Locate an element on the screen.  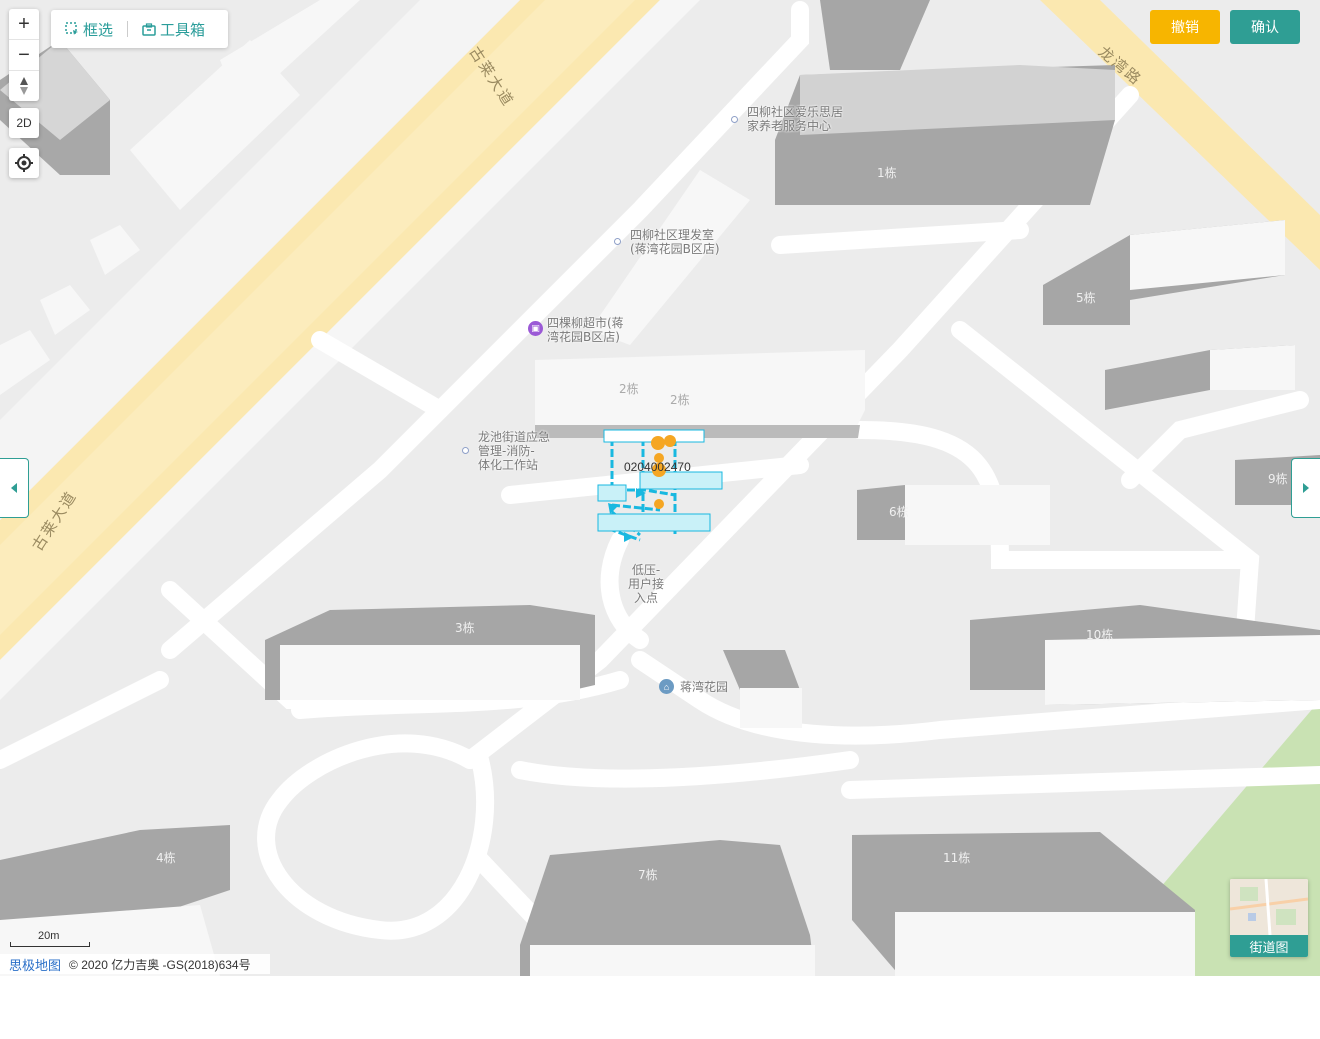
box-select-tool: 框选 is located at coordinates (89, 29).